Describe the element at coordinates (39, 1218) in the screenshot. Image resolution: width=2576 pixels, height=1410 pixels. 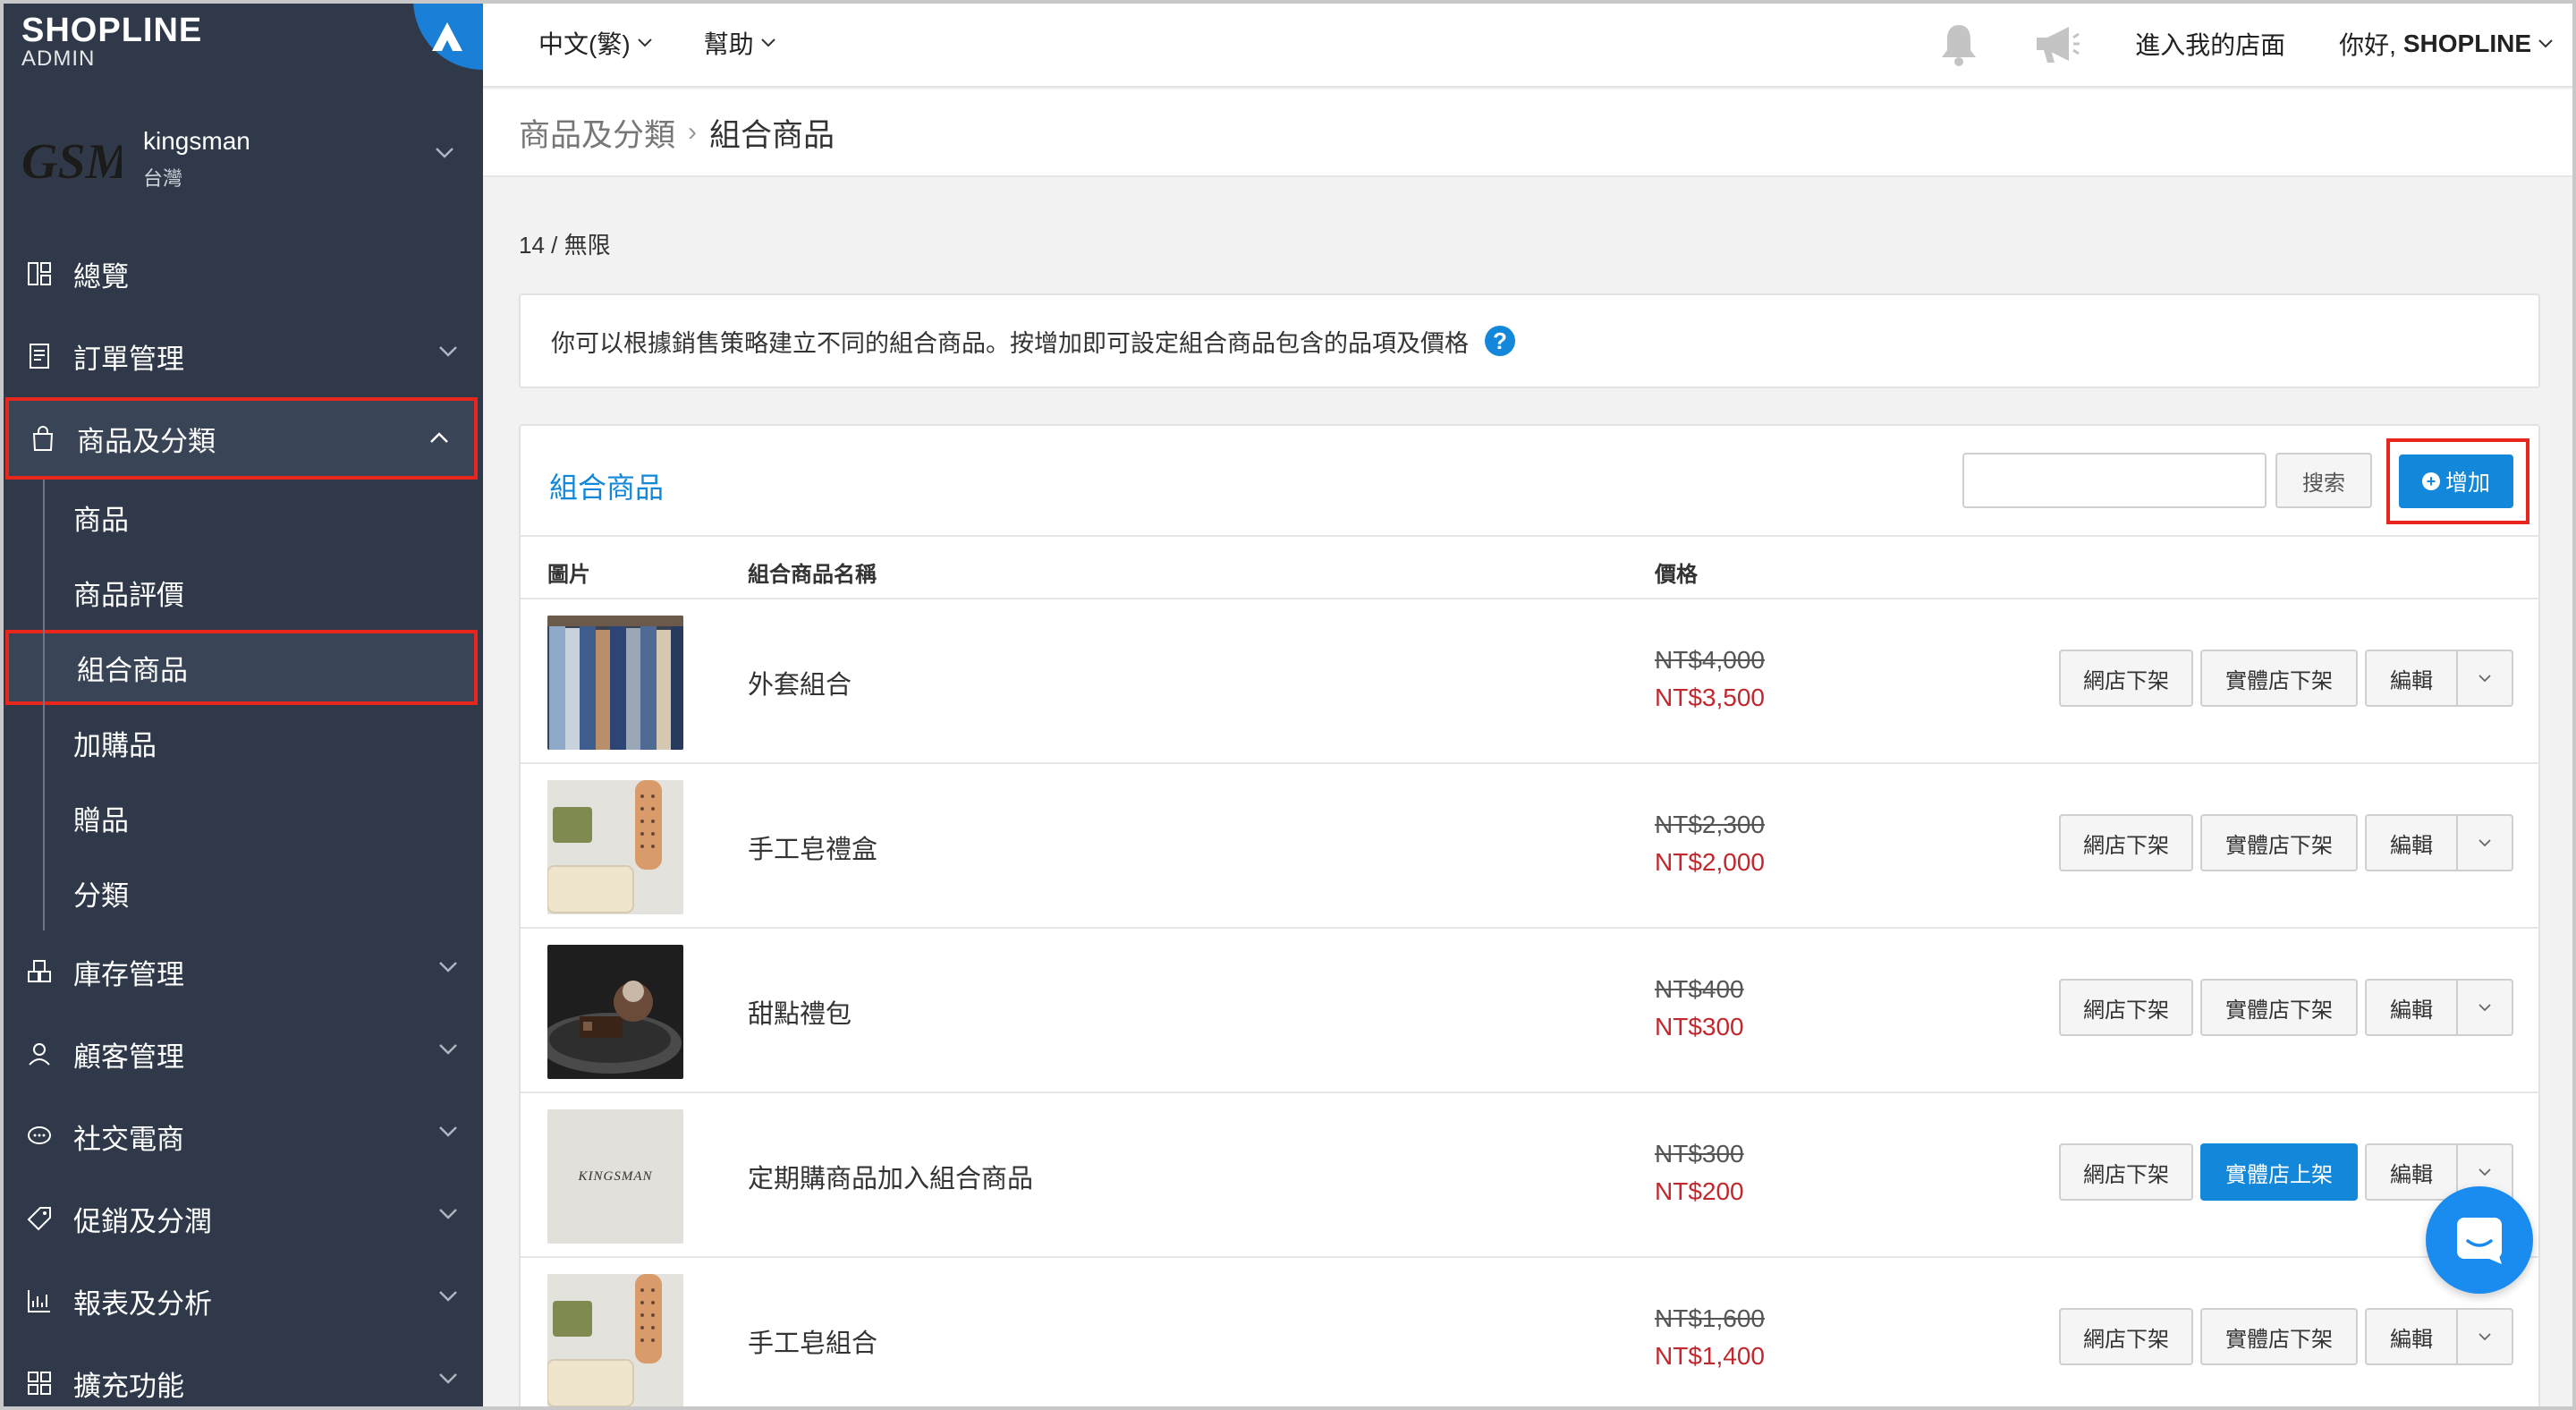
I see `tag-icon` at that location.